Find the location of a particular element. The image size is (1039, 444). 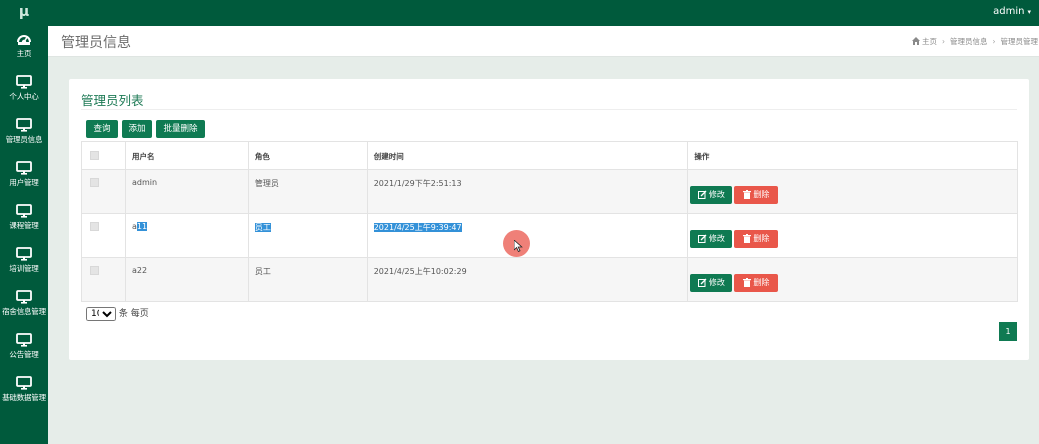

sidebar-item-dormitory-management: 宿舍信息管理 is located at coordinates (24, 309).